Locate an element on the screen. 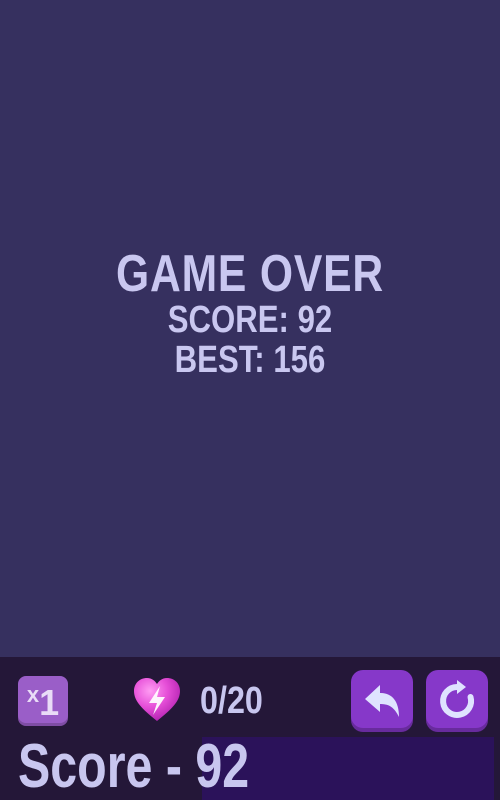 The height and width of the screenshot is (800, 500). score-label: Score - is located at coordinates (100, 766).